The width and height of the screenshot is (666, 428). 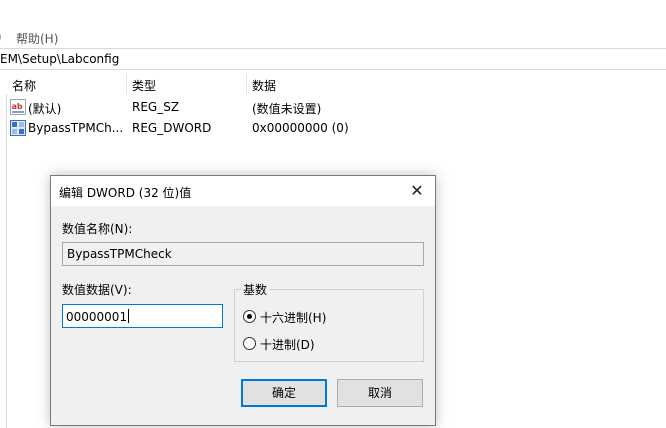 I want to click on radio-hex-circle, so click(x=249, y=316).